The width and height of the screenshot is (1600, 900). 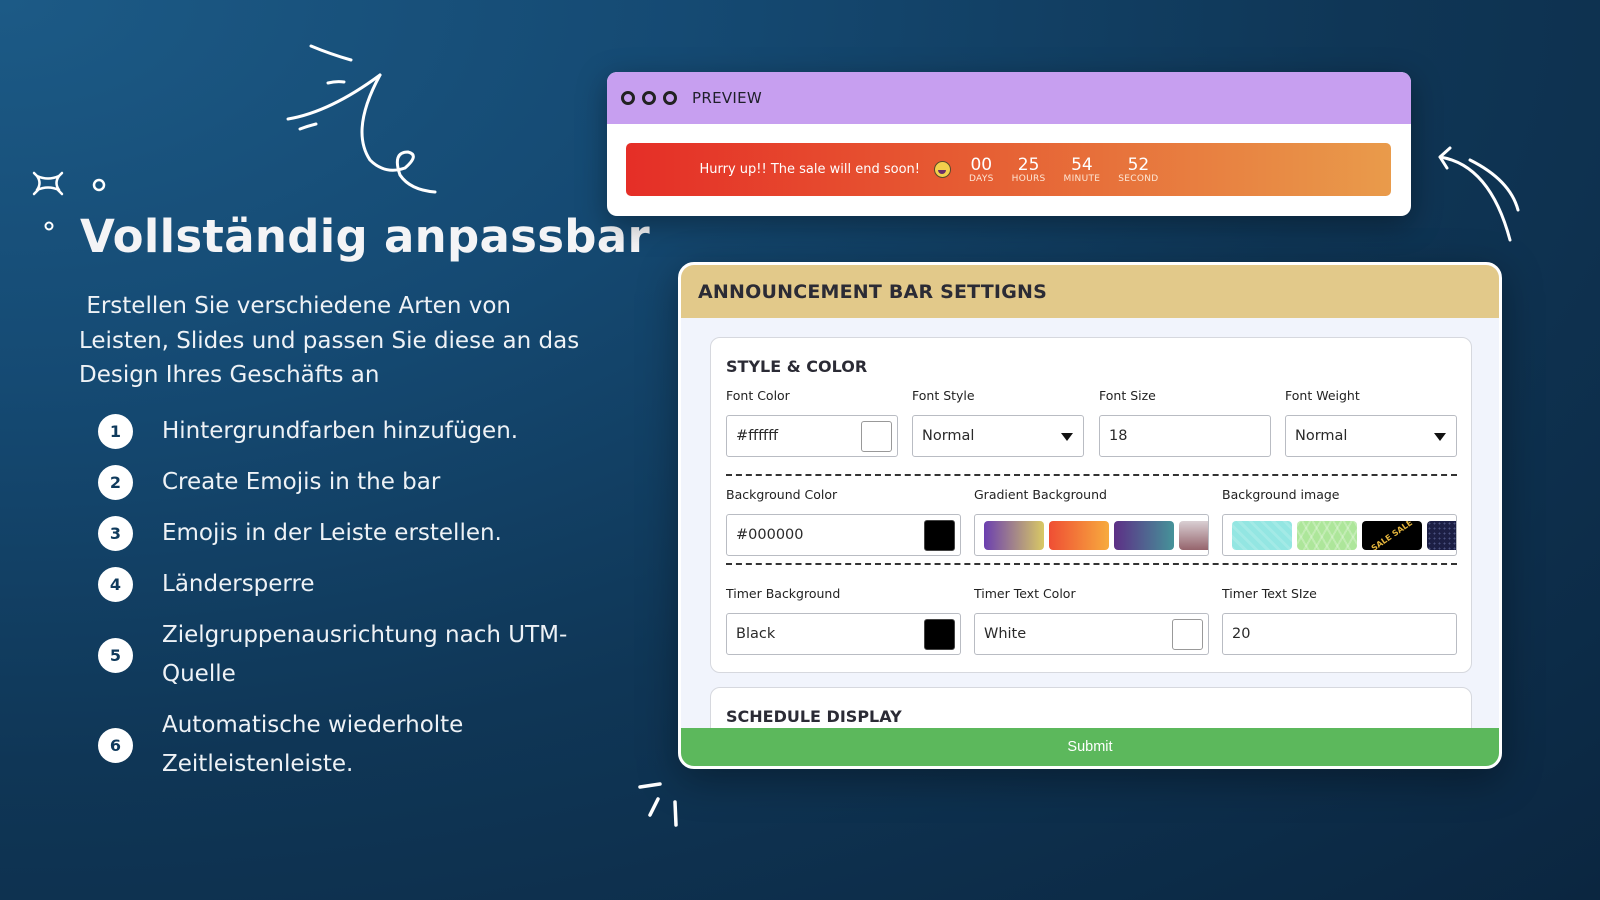 What do you see at coordinates (361, 119) in the screenshot?
I see `swoosh-arrow-doodle-icon` at bounding box center [361, 119].